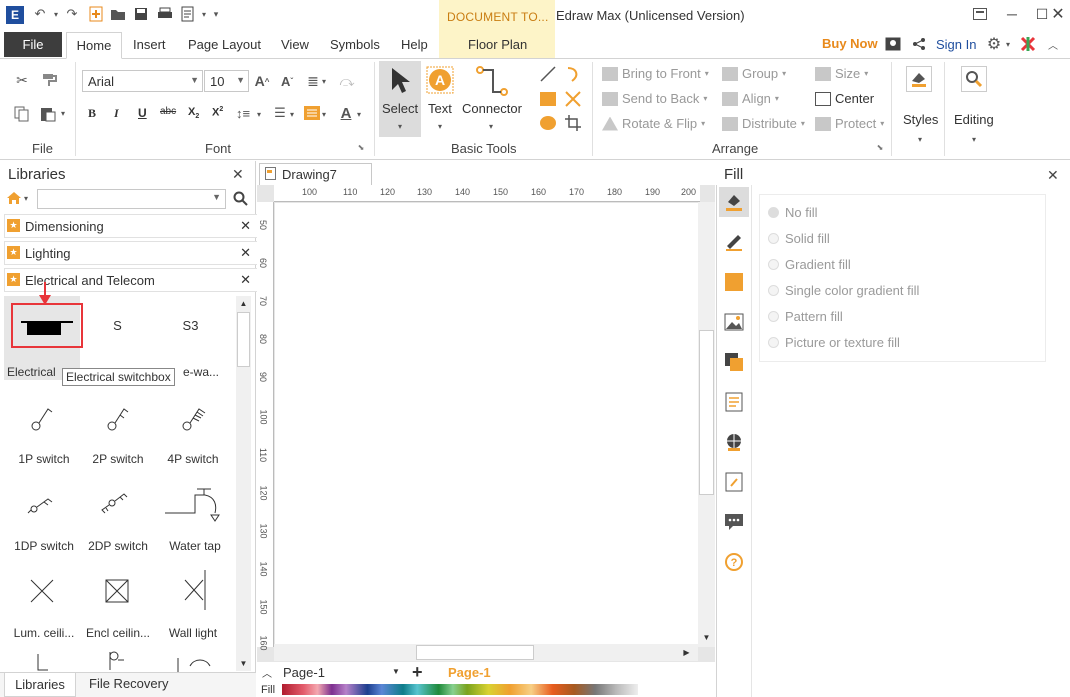  I want to click on subscript-button: X2, so click(193, 113).